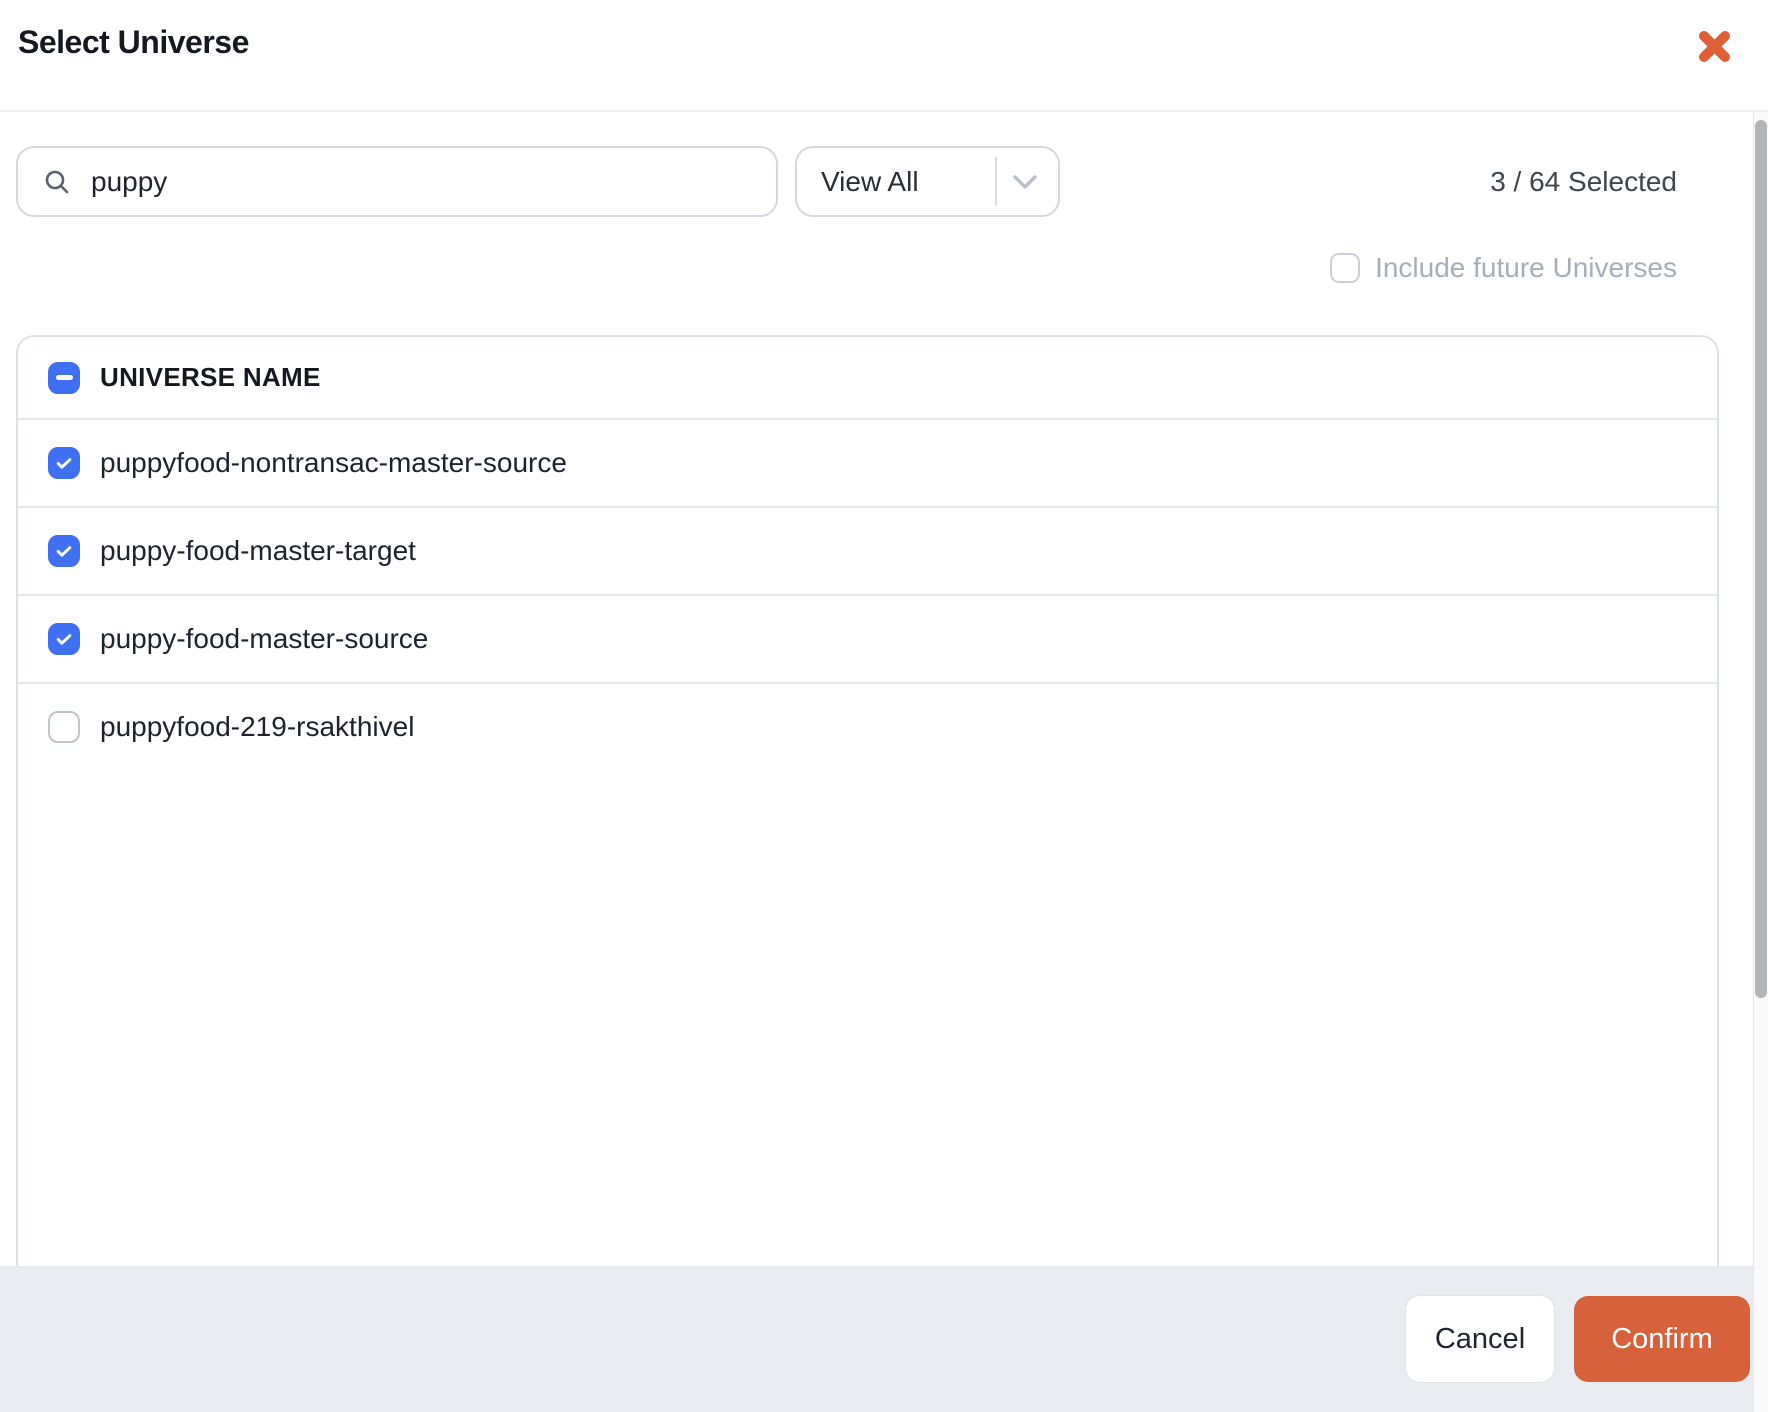 This screenshot has width=1768, height=1412. I want to click on indeterminate-minus-icon, so click(64, 377).